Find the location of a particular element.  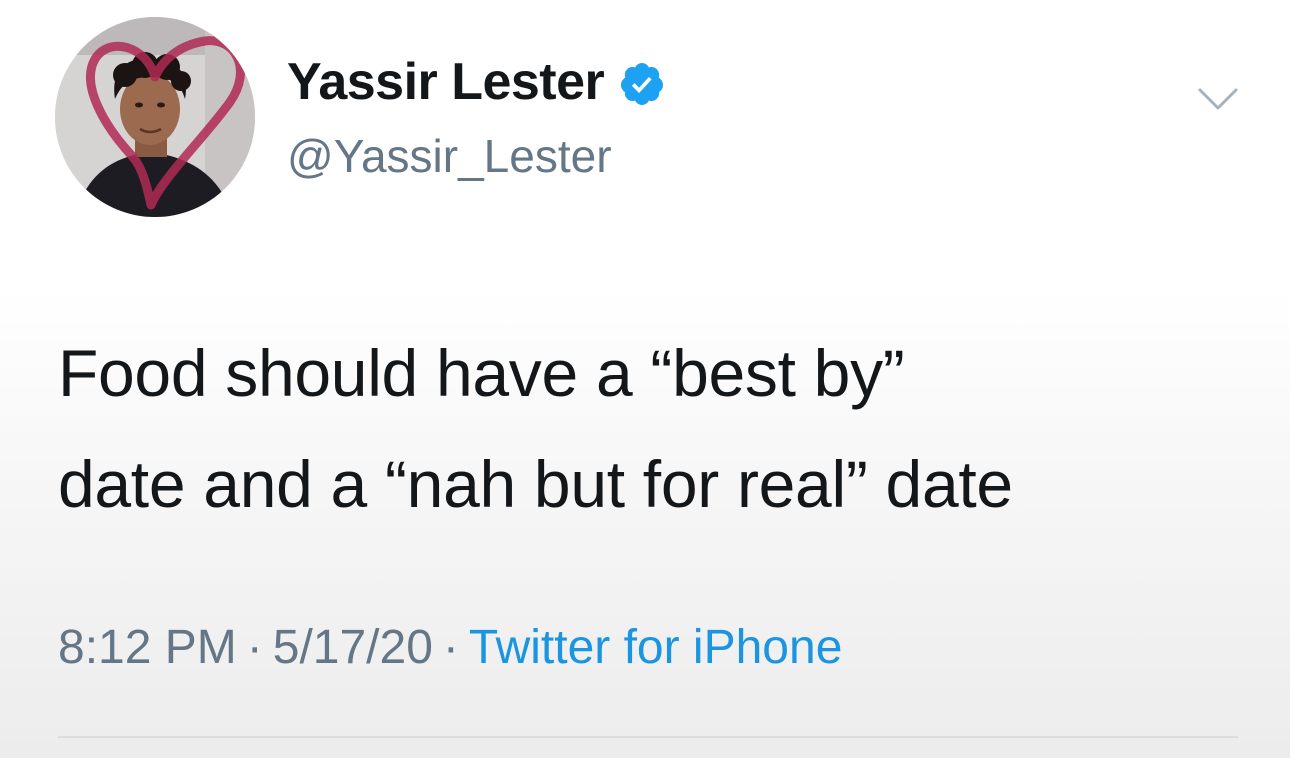

author-name-label: Yassir Lester is located at coordinates (446, 82).